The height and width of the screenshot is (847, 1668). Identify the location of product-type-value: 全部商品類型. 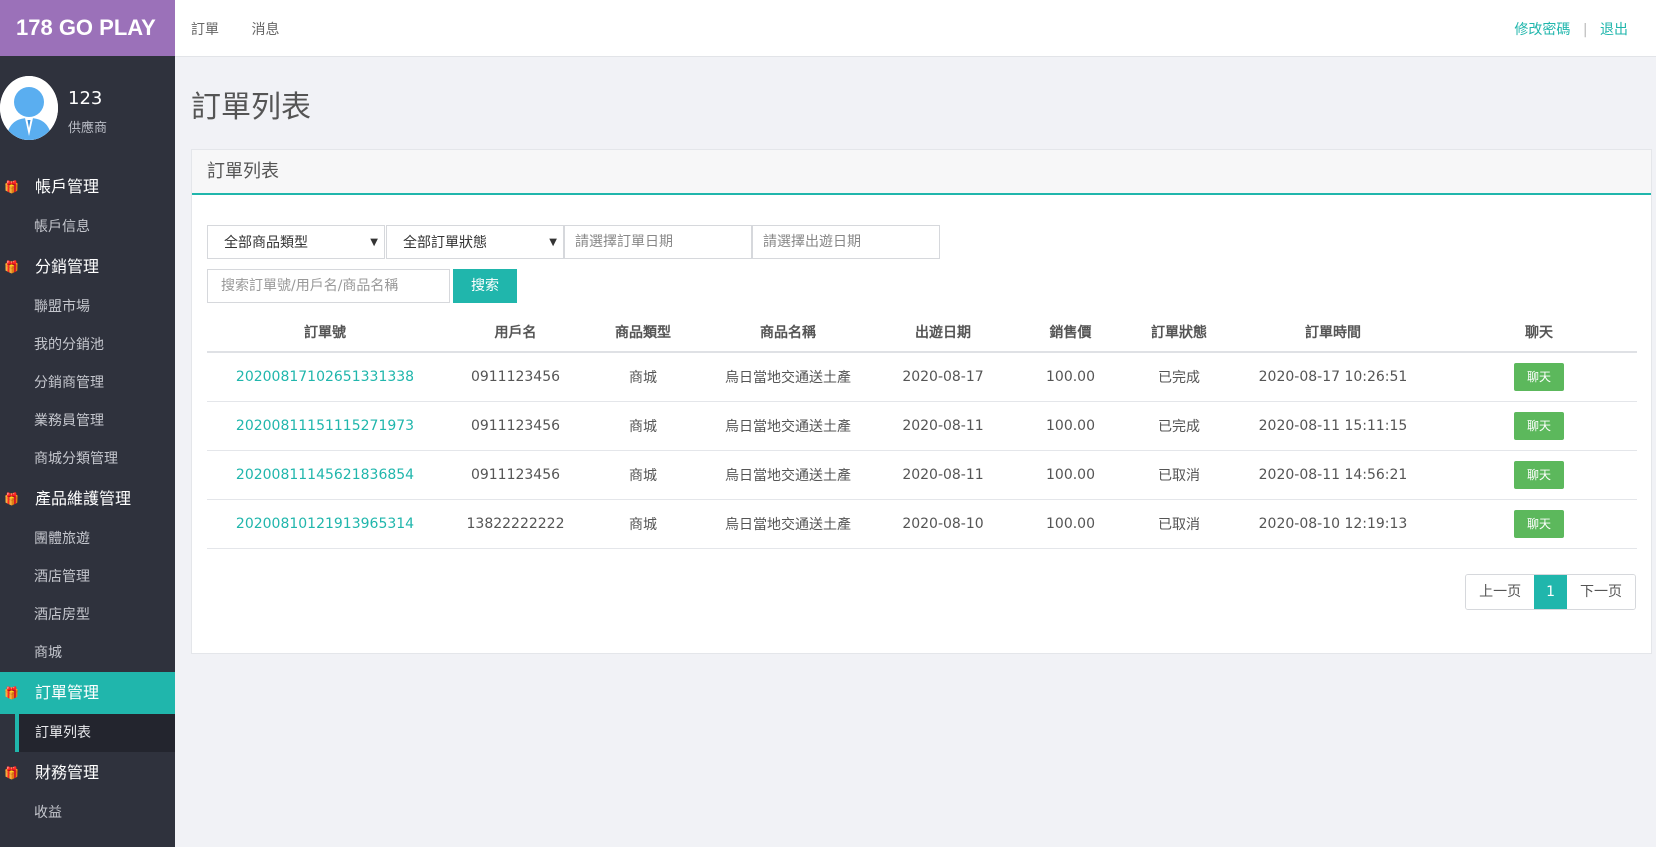
(266, 243).